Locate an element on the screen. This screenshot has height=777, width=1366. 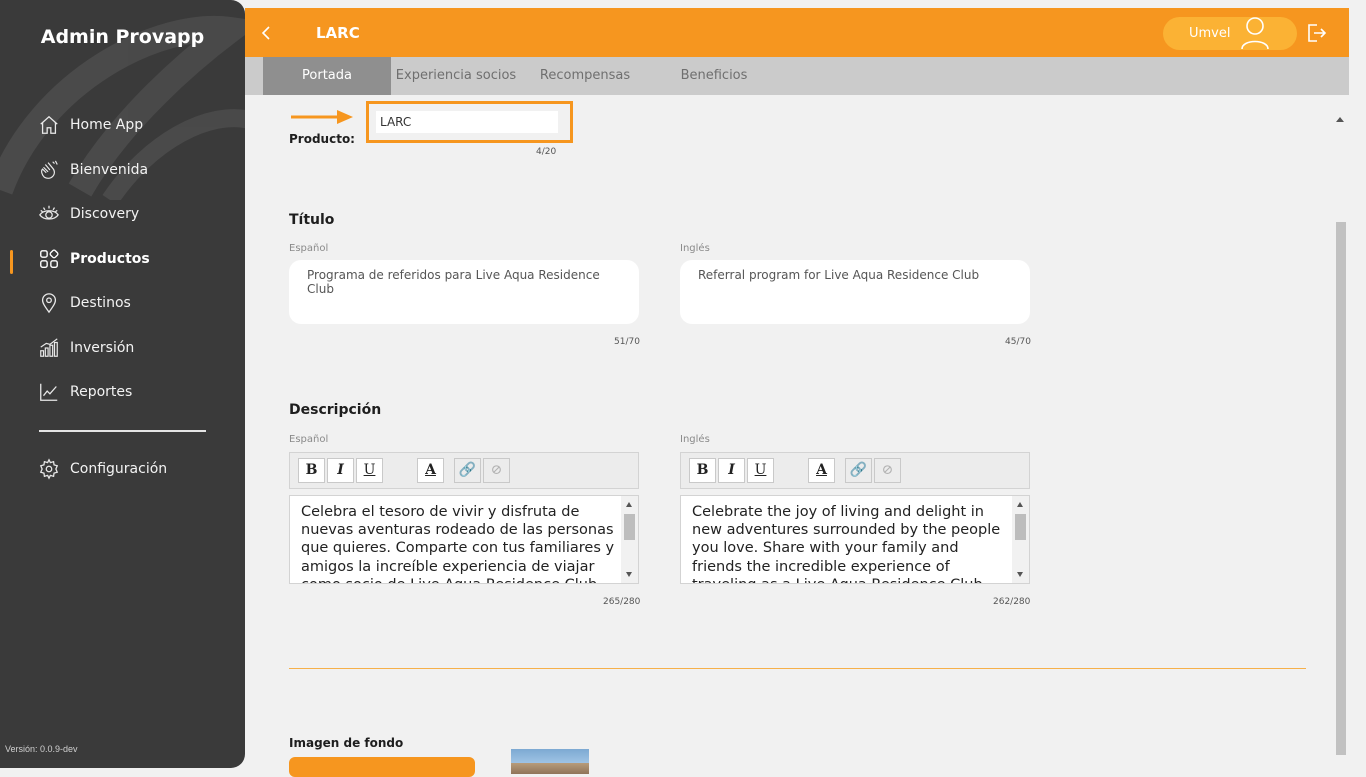
home-icon is located at coordinates (49, 124).